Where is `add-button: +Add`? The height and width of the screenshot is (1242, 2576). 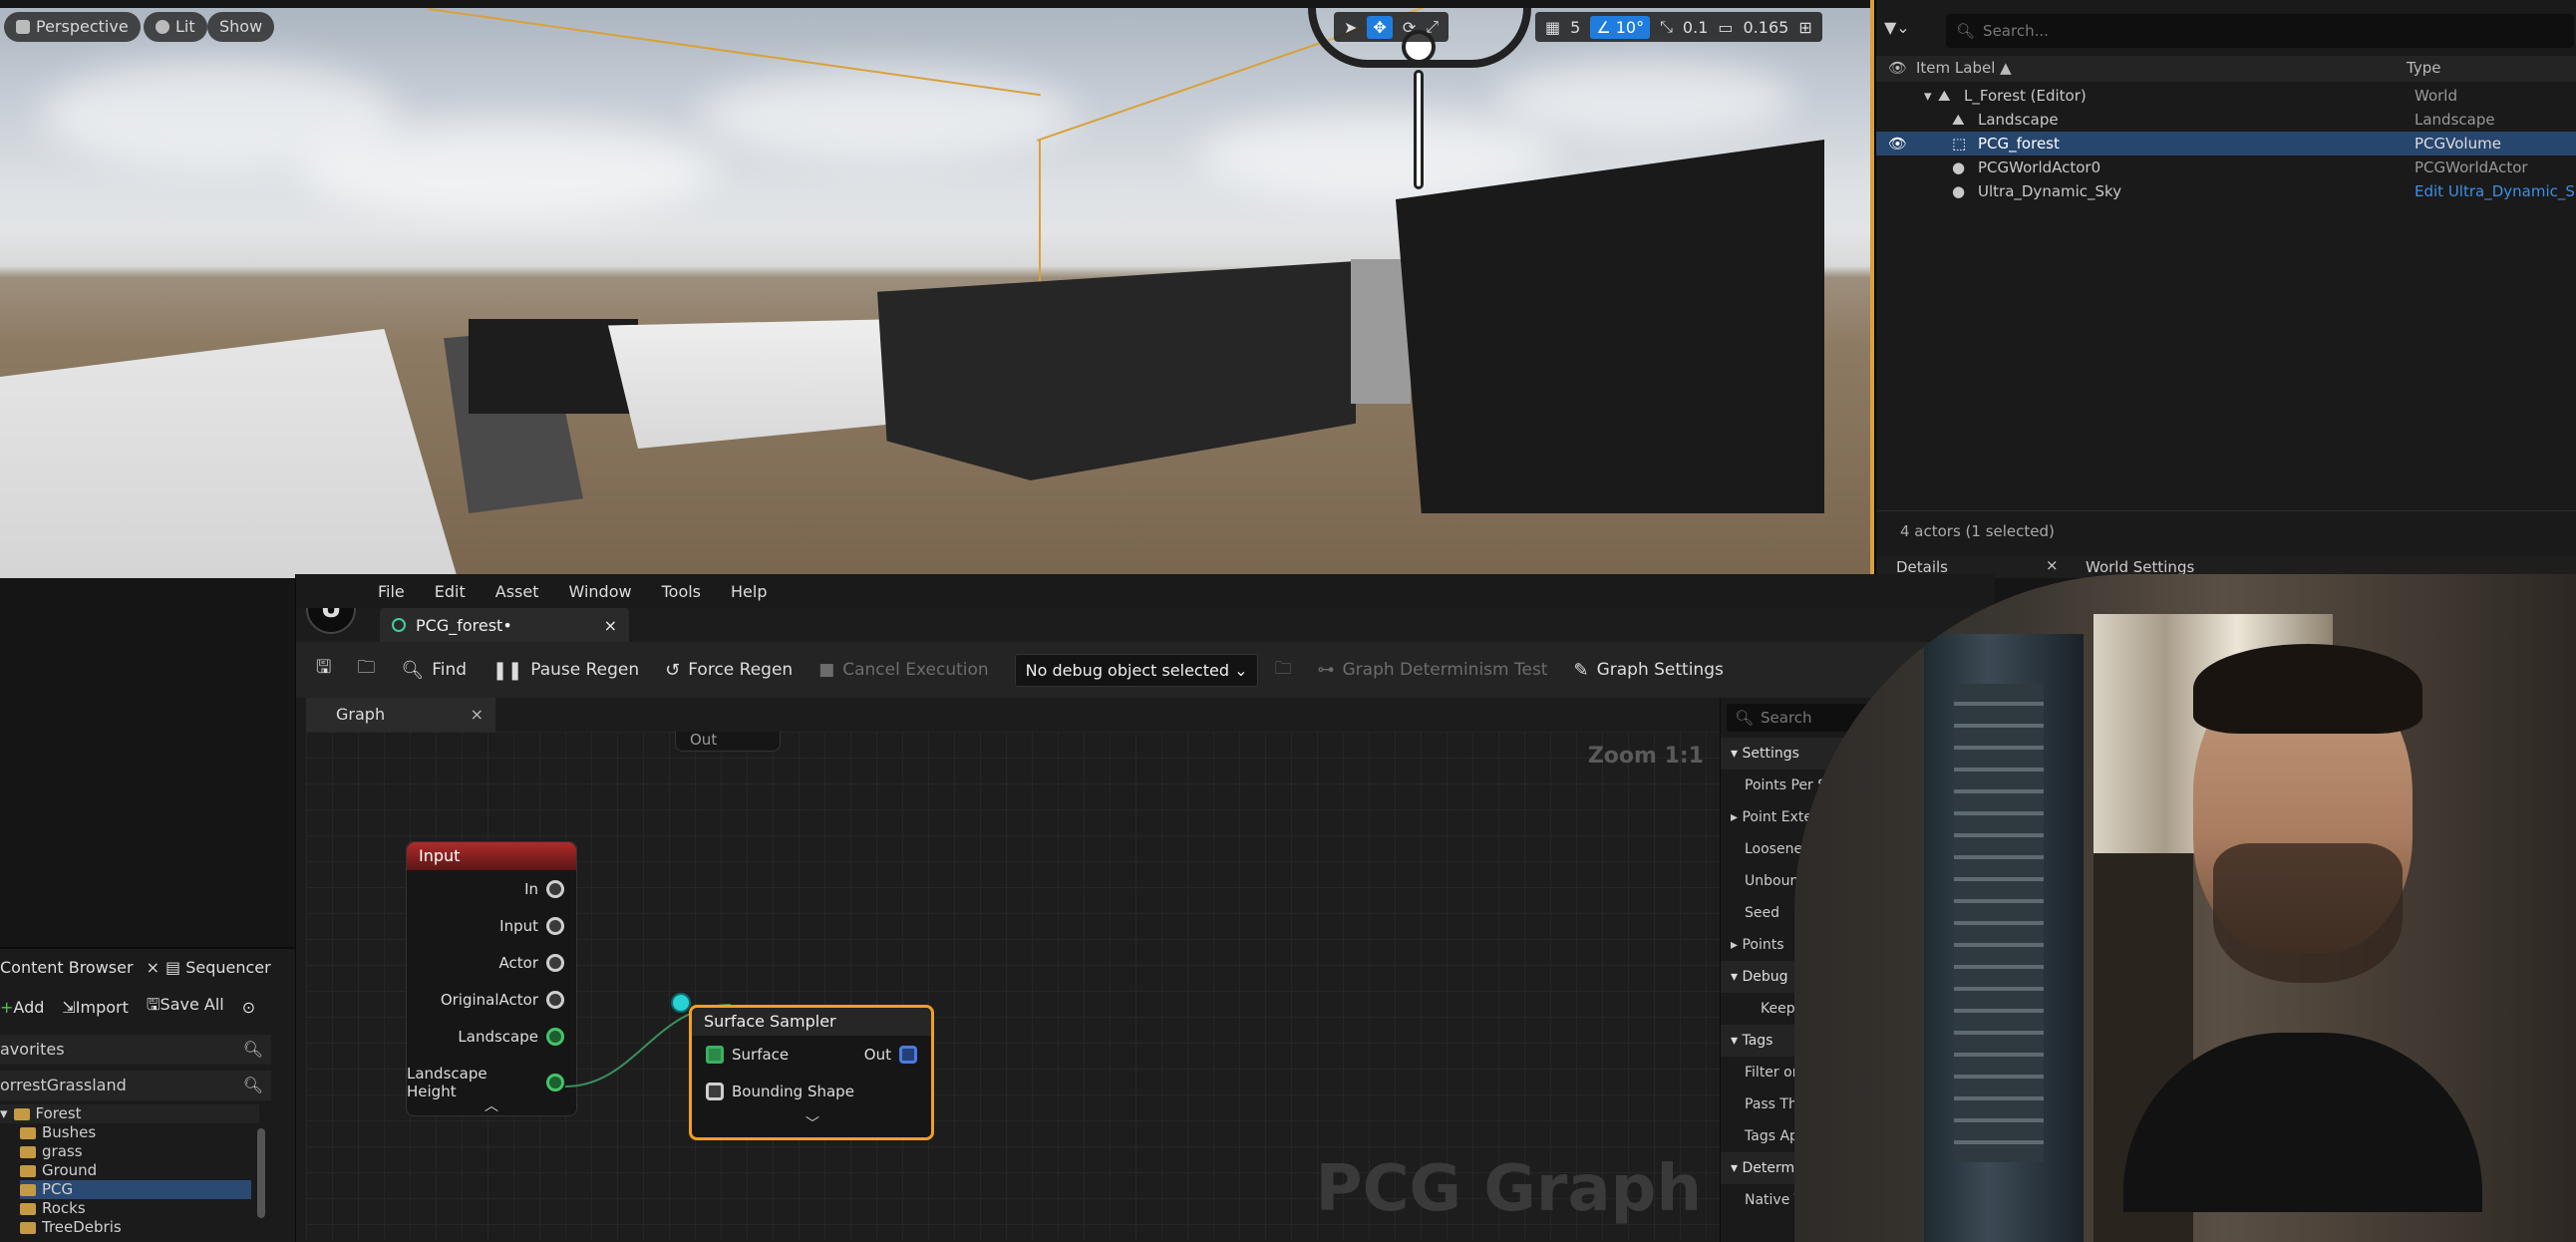
add-button: +Add is located at coordinates (22, 1008).